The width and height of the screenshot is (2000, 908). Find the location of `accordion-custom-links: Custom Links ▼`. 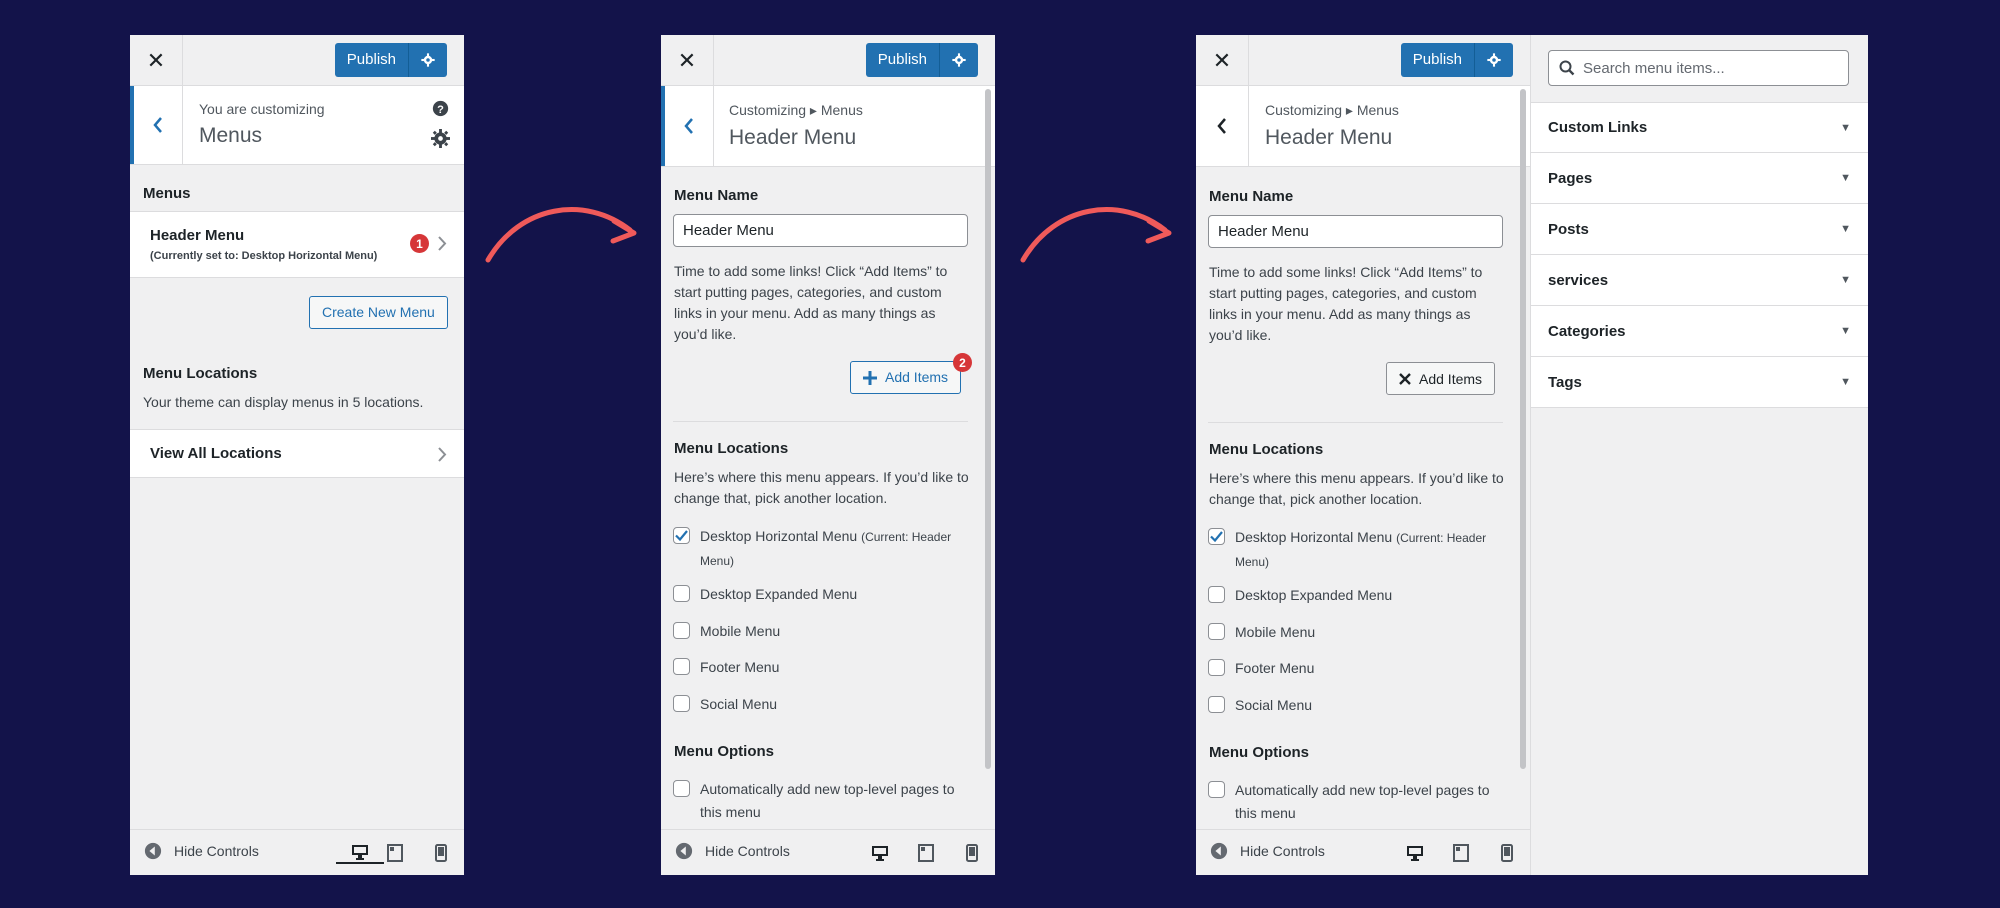

accordion-custom-links: Custom Links ▼ is located at coordinates (1699, 127).